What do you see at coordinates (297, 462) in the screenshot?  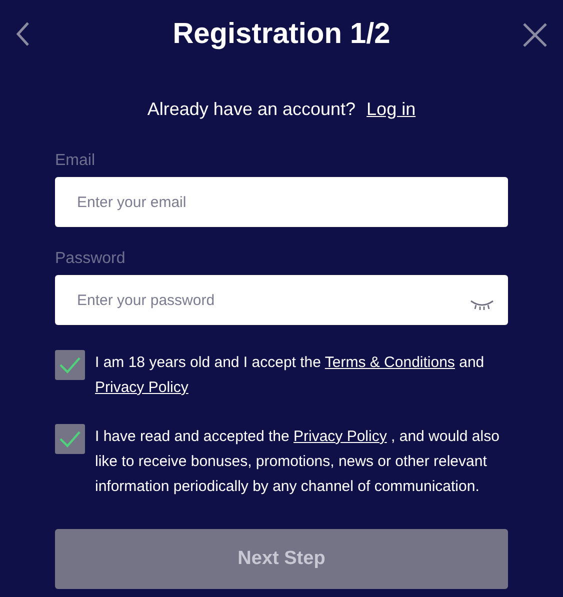 I see `consent-text: I have read and accepted the Privacy Policy , and would also like to receive bonuses, promotions, news or other relevant information periodically by any channel of communication.` at bounding box center [297, 462].